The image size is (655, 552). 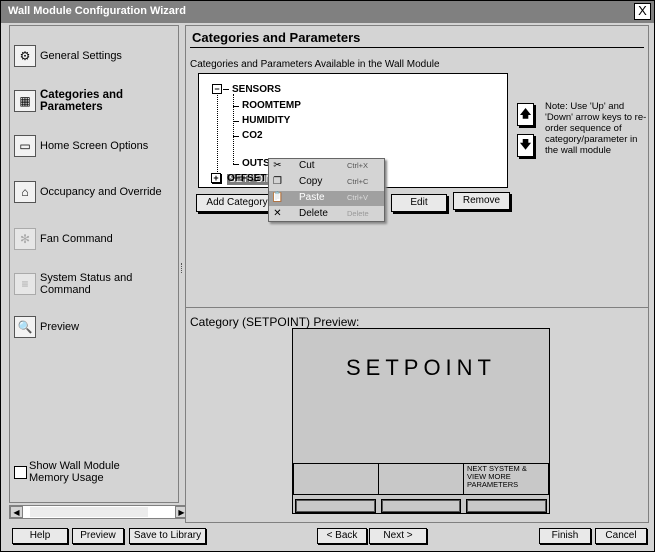 I want to click on fan-icon: ✻, so click(x=25, y=239).